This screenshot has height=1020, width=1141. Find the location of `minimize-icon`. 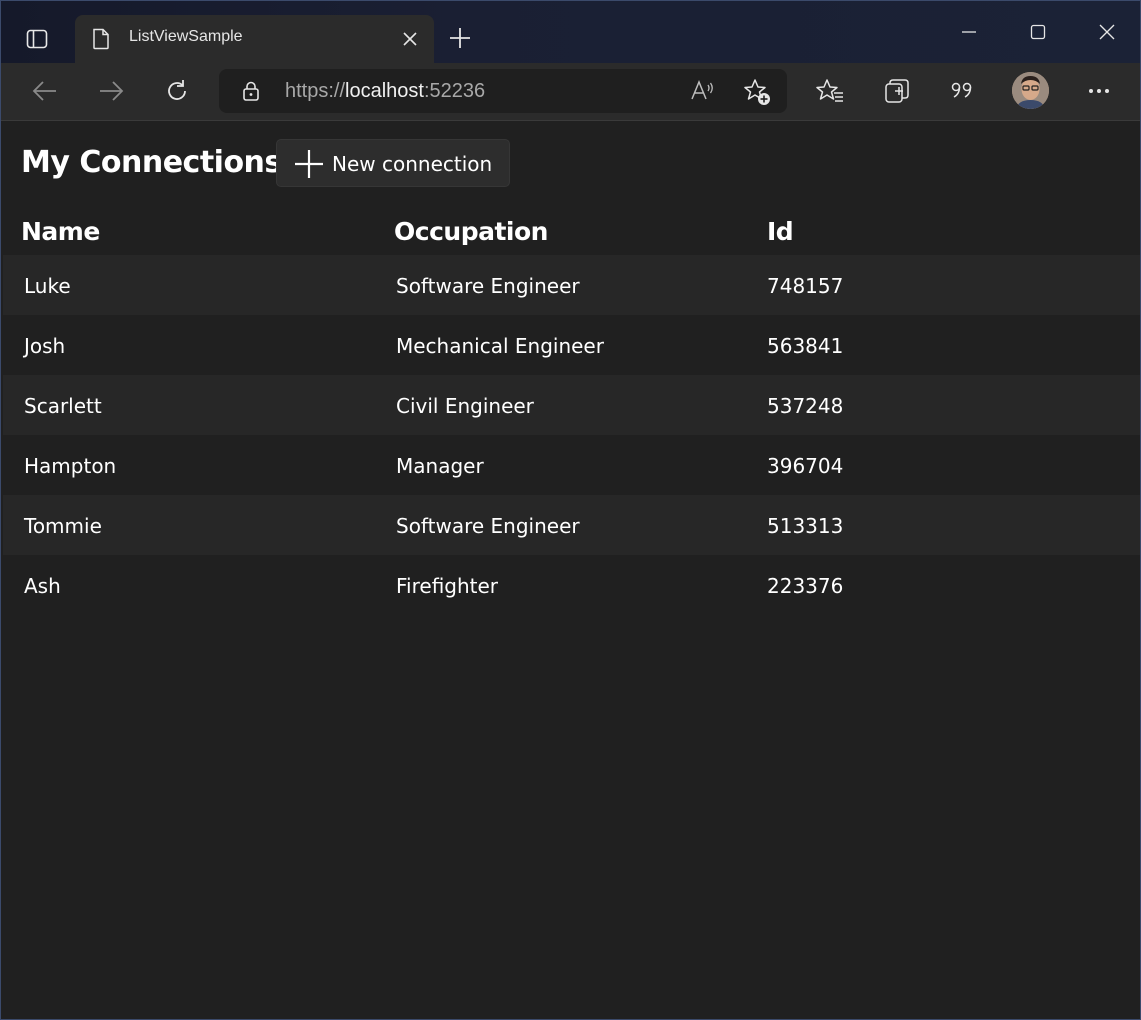

minimize-icon is located at coordinates (969, 32).